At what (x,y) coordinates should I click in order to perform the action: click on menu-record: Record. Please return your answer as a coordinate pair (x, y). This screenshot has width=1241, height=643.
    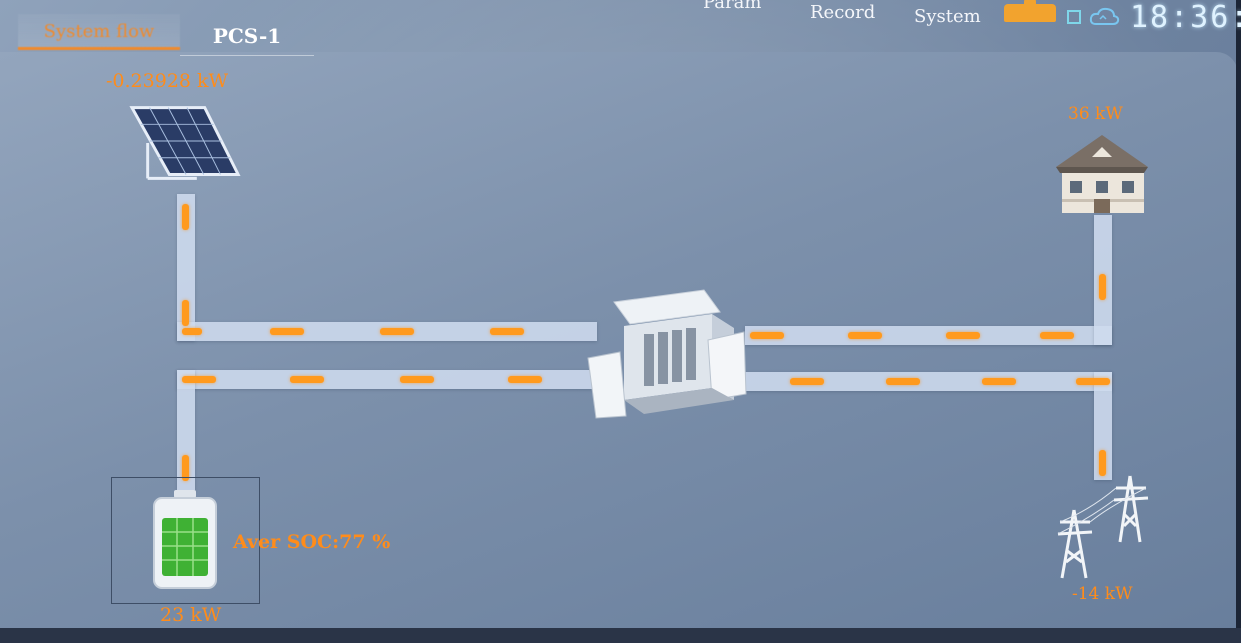
    Looking at the image, I should click on (842, 12).